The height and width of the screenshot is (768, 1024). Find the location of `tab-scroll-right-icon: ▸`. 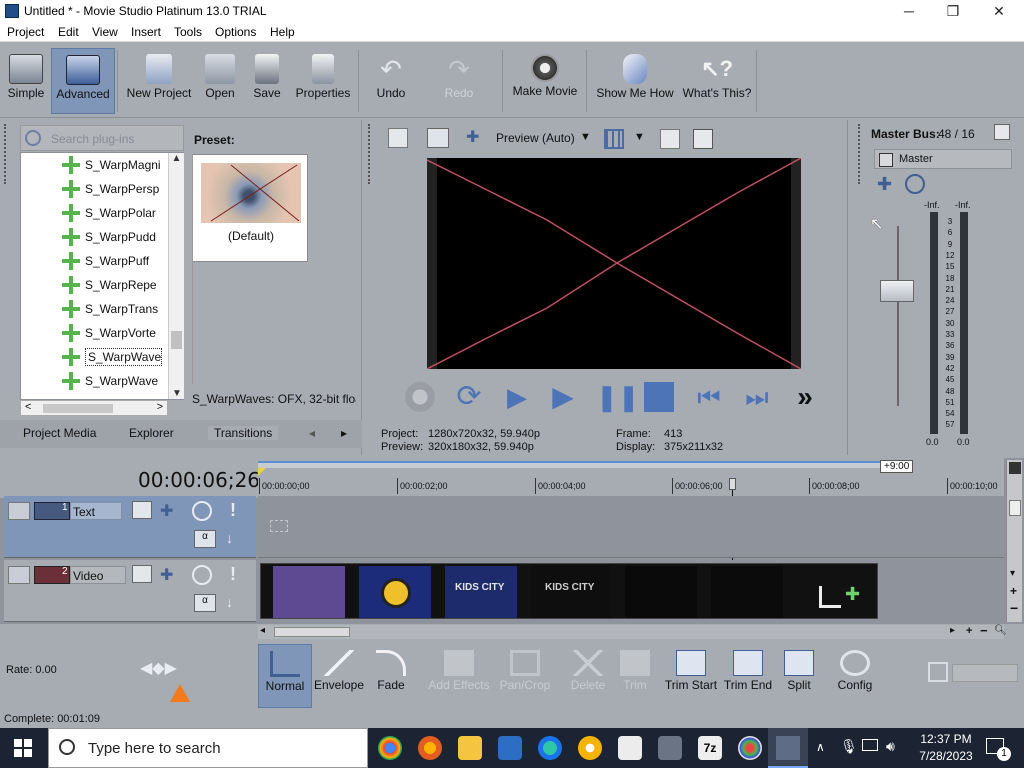

tab-scroll-right-icon: ▸ is located at coordinates (344, 433).